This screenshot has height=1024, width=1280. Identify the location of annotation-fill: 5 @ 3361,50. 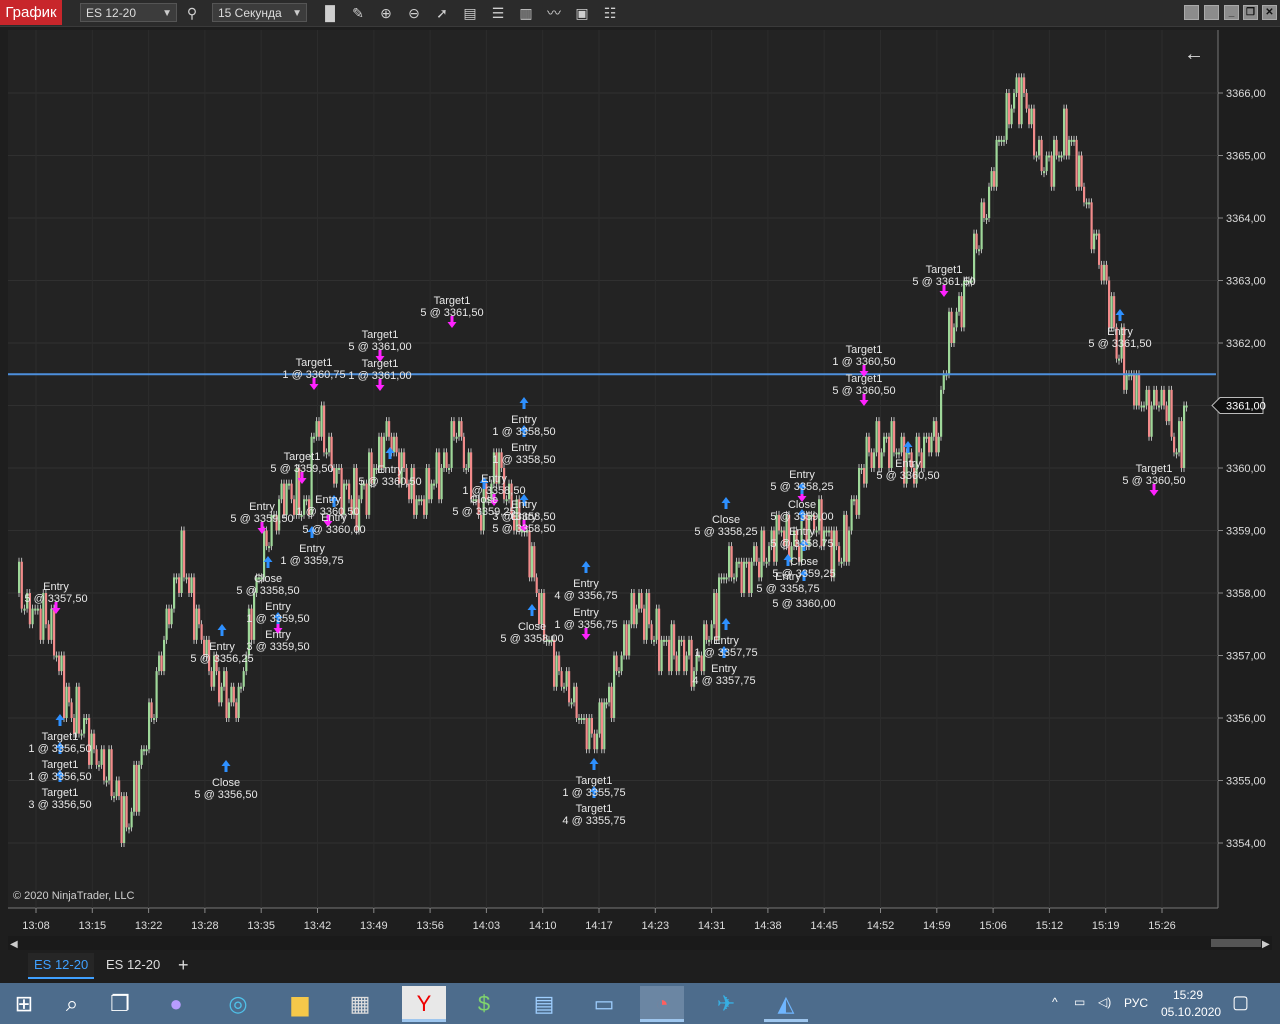
(943, 282).